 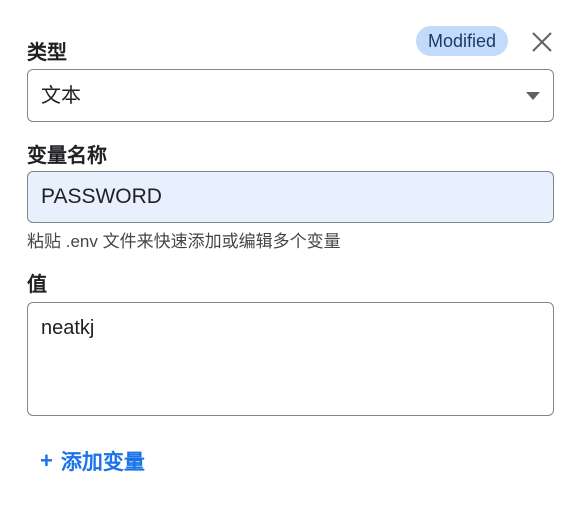 What do you see at coordinates (184, 241) in the screenshot?
I see `env-paste-hint: 粘贴 .env 文件来快速添加或编辑多个变量` at bounding box center [184, 241].